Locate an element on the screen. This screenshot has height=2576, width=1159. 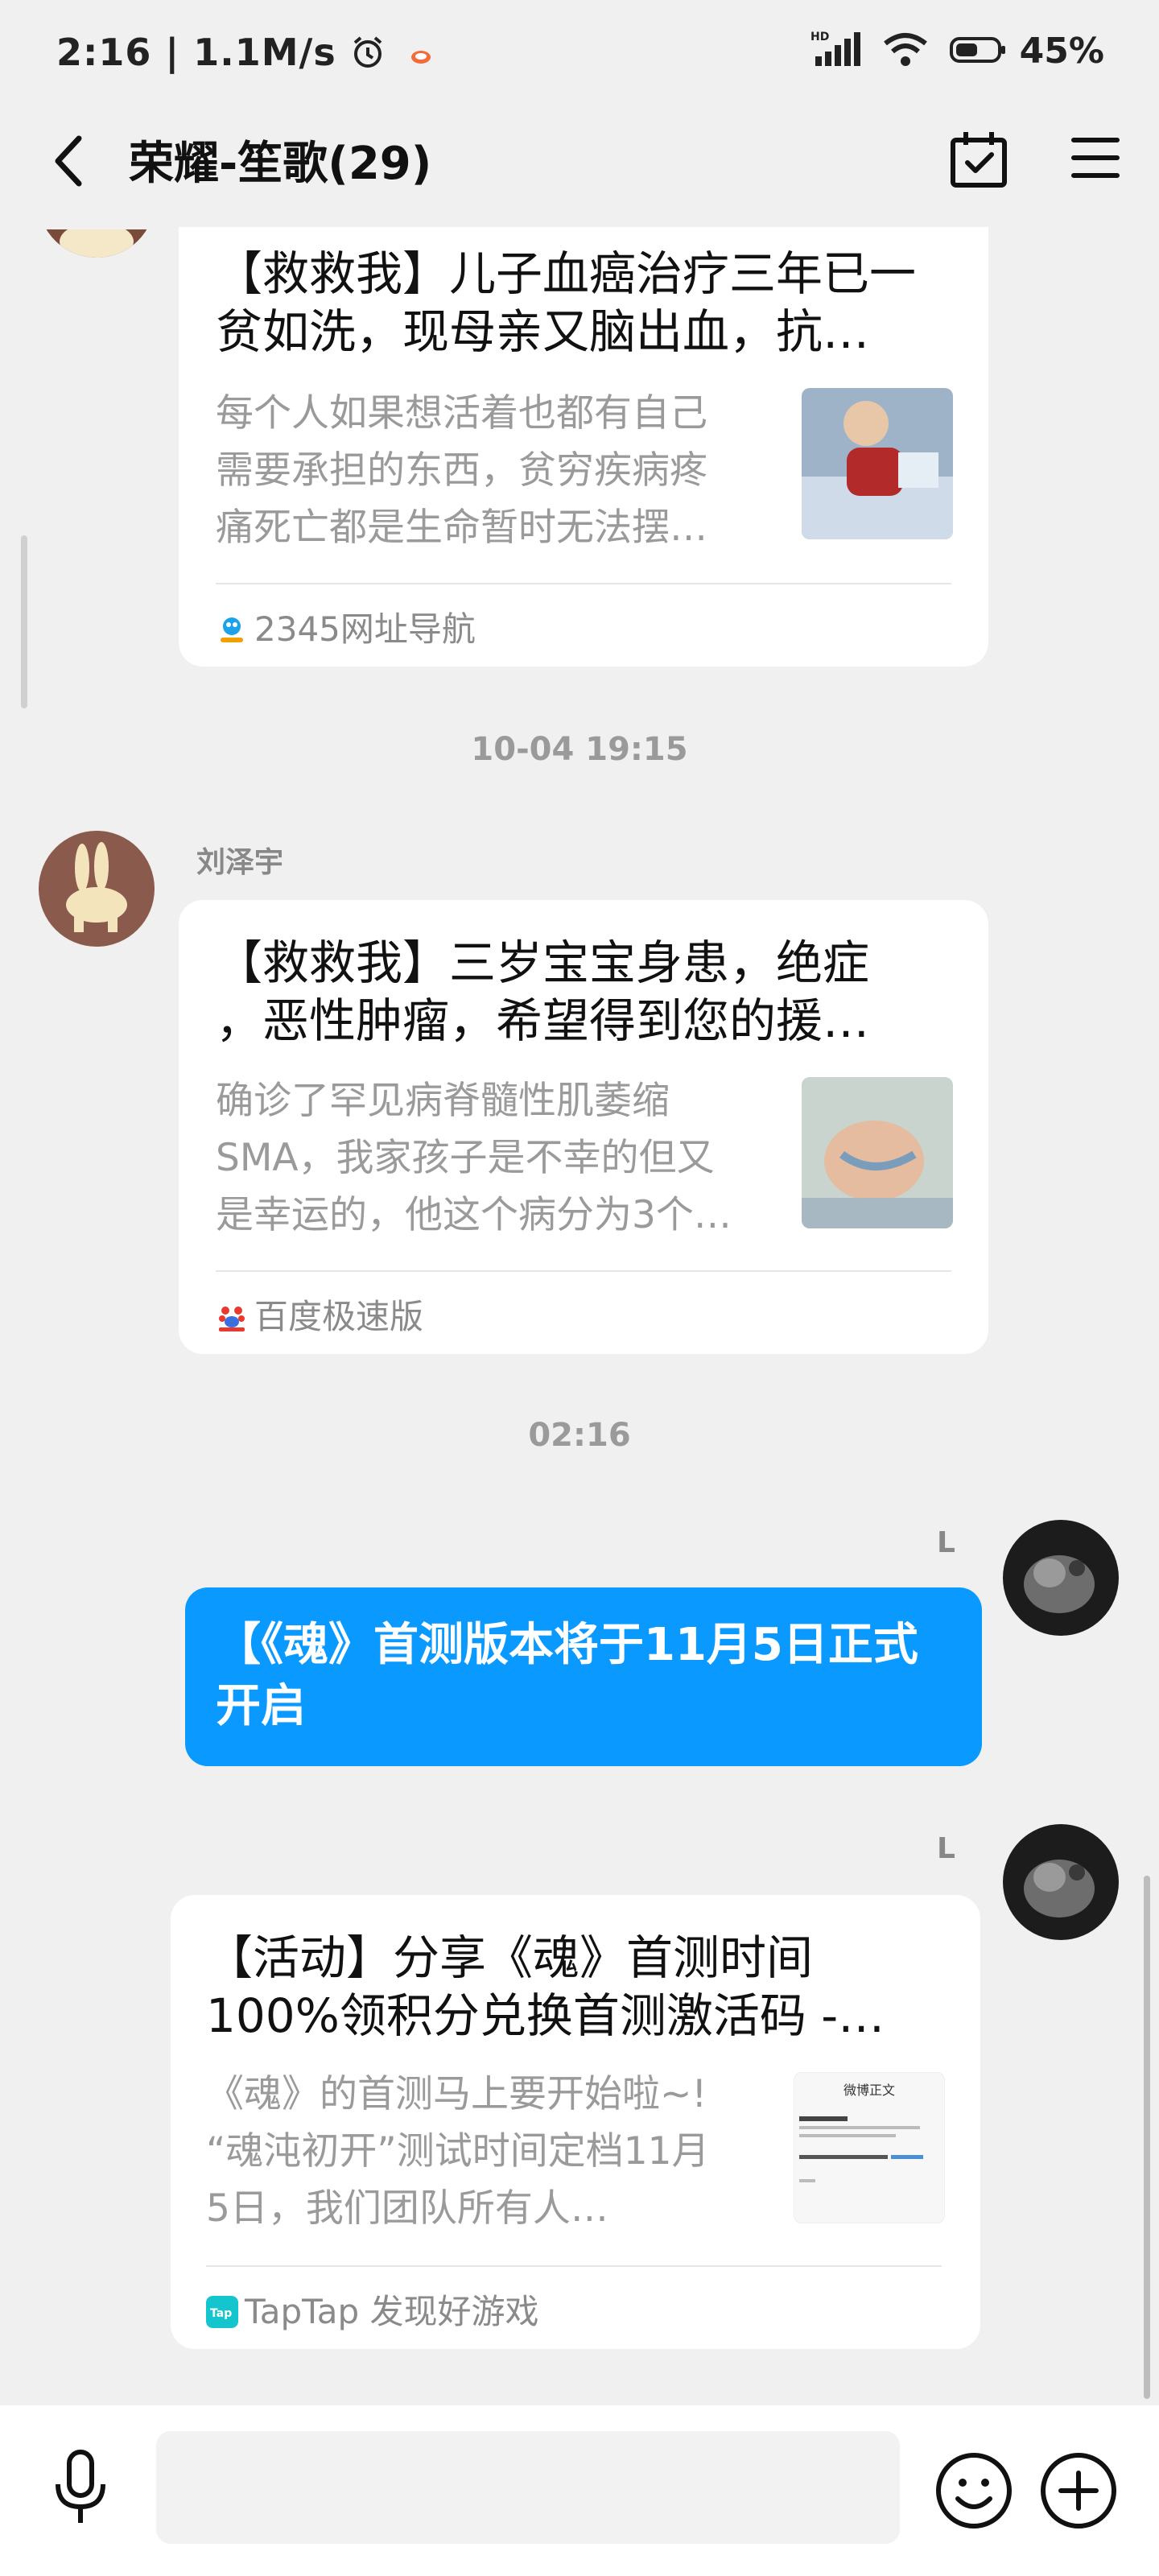
message-text: 【《魂》首测版本将于11月5日正式 is located at coordinates (567, 1645).